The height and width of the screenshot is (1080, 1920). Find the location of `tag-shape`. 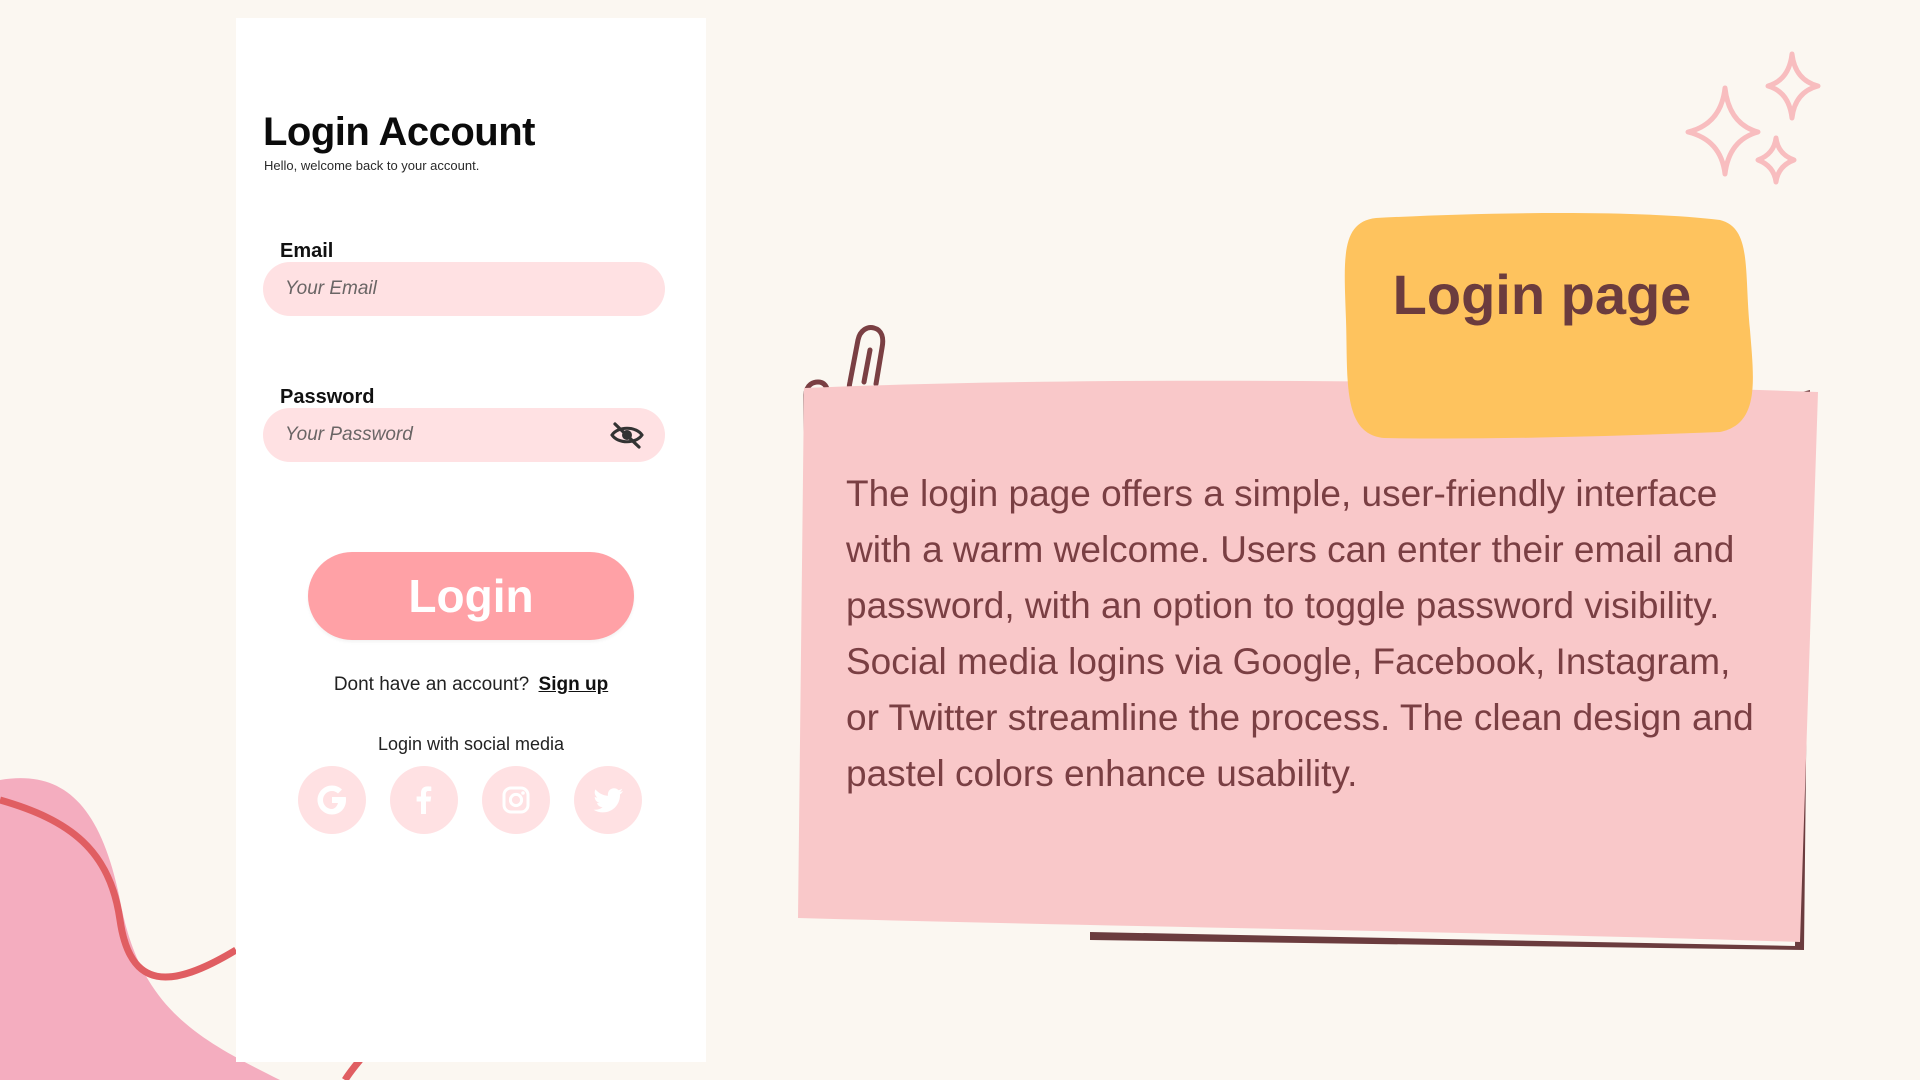

tag-shape is located at coordinates (1548, 326).